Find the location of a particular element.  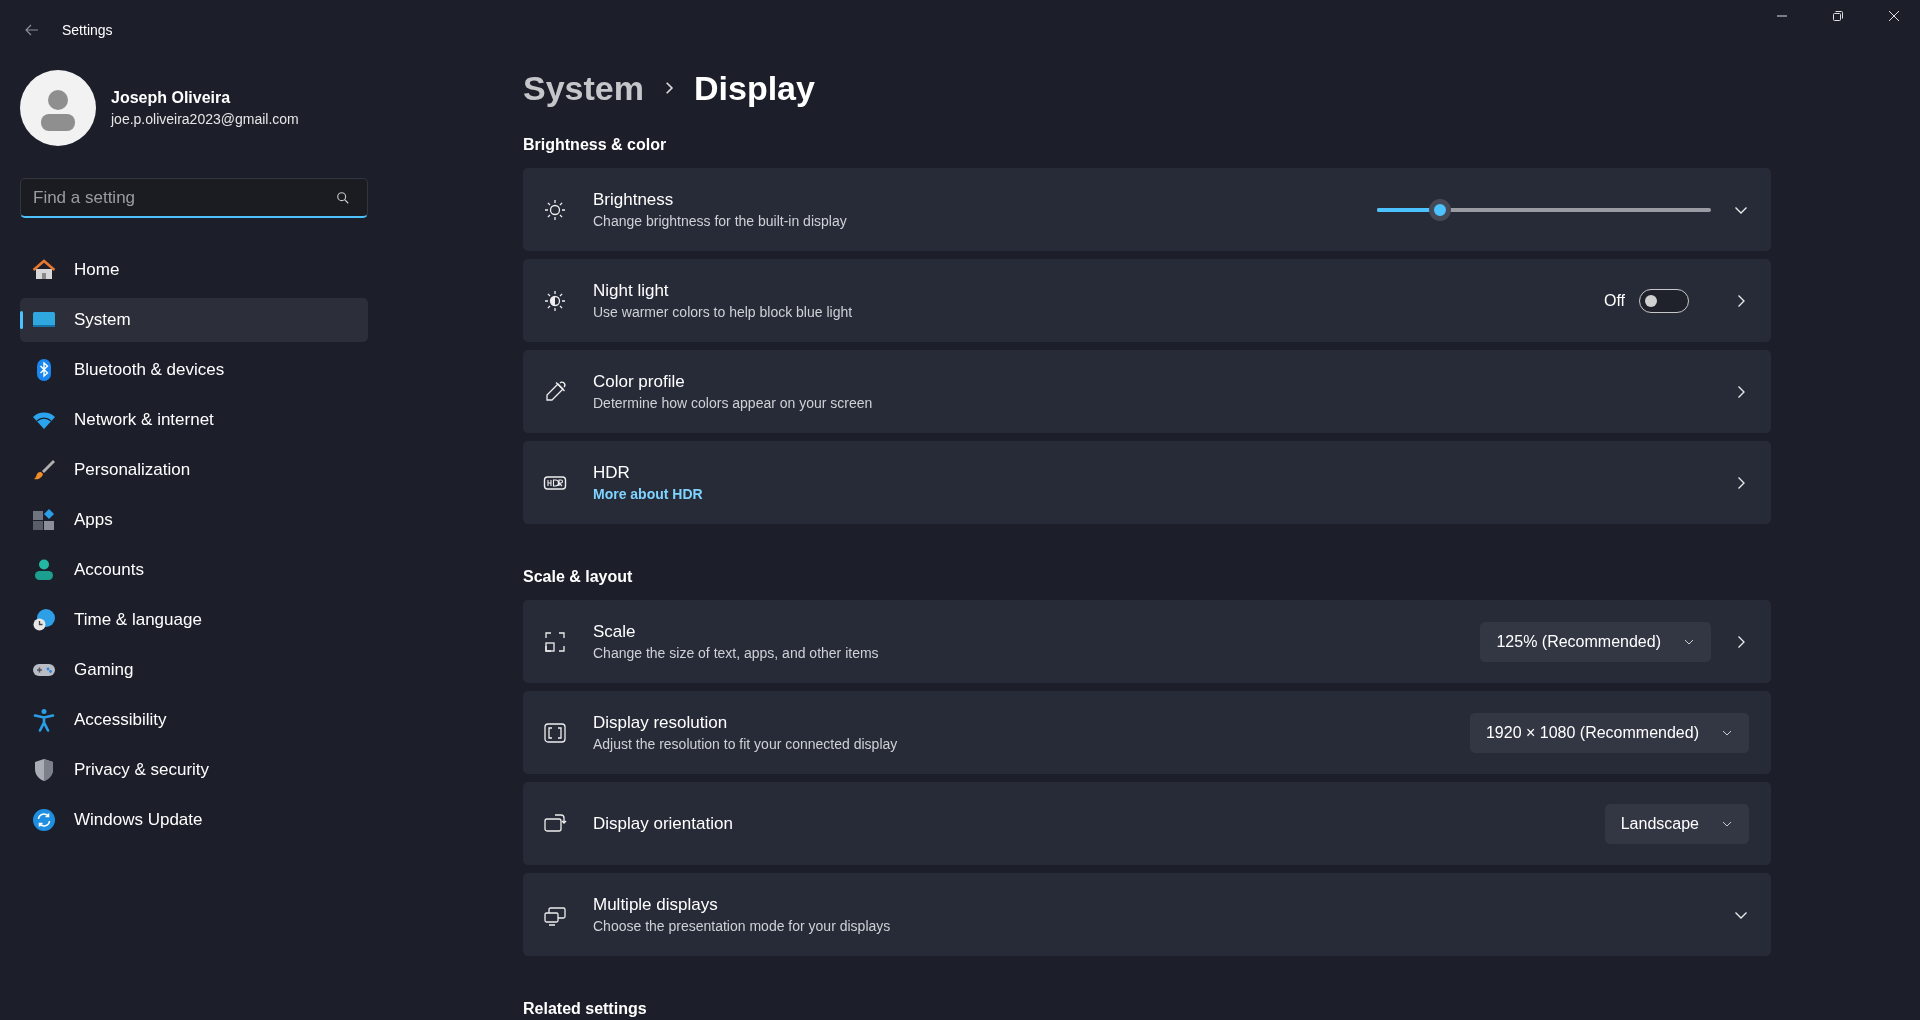

person-icon is located at coordinates (44, 570).